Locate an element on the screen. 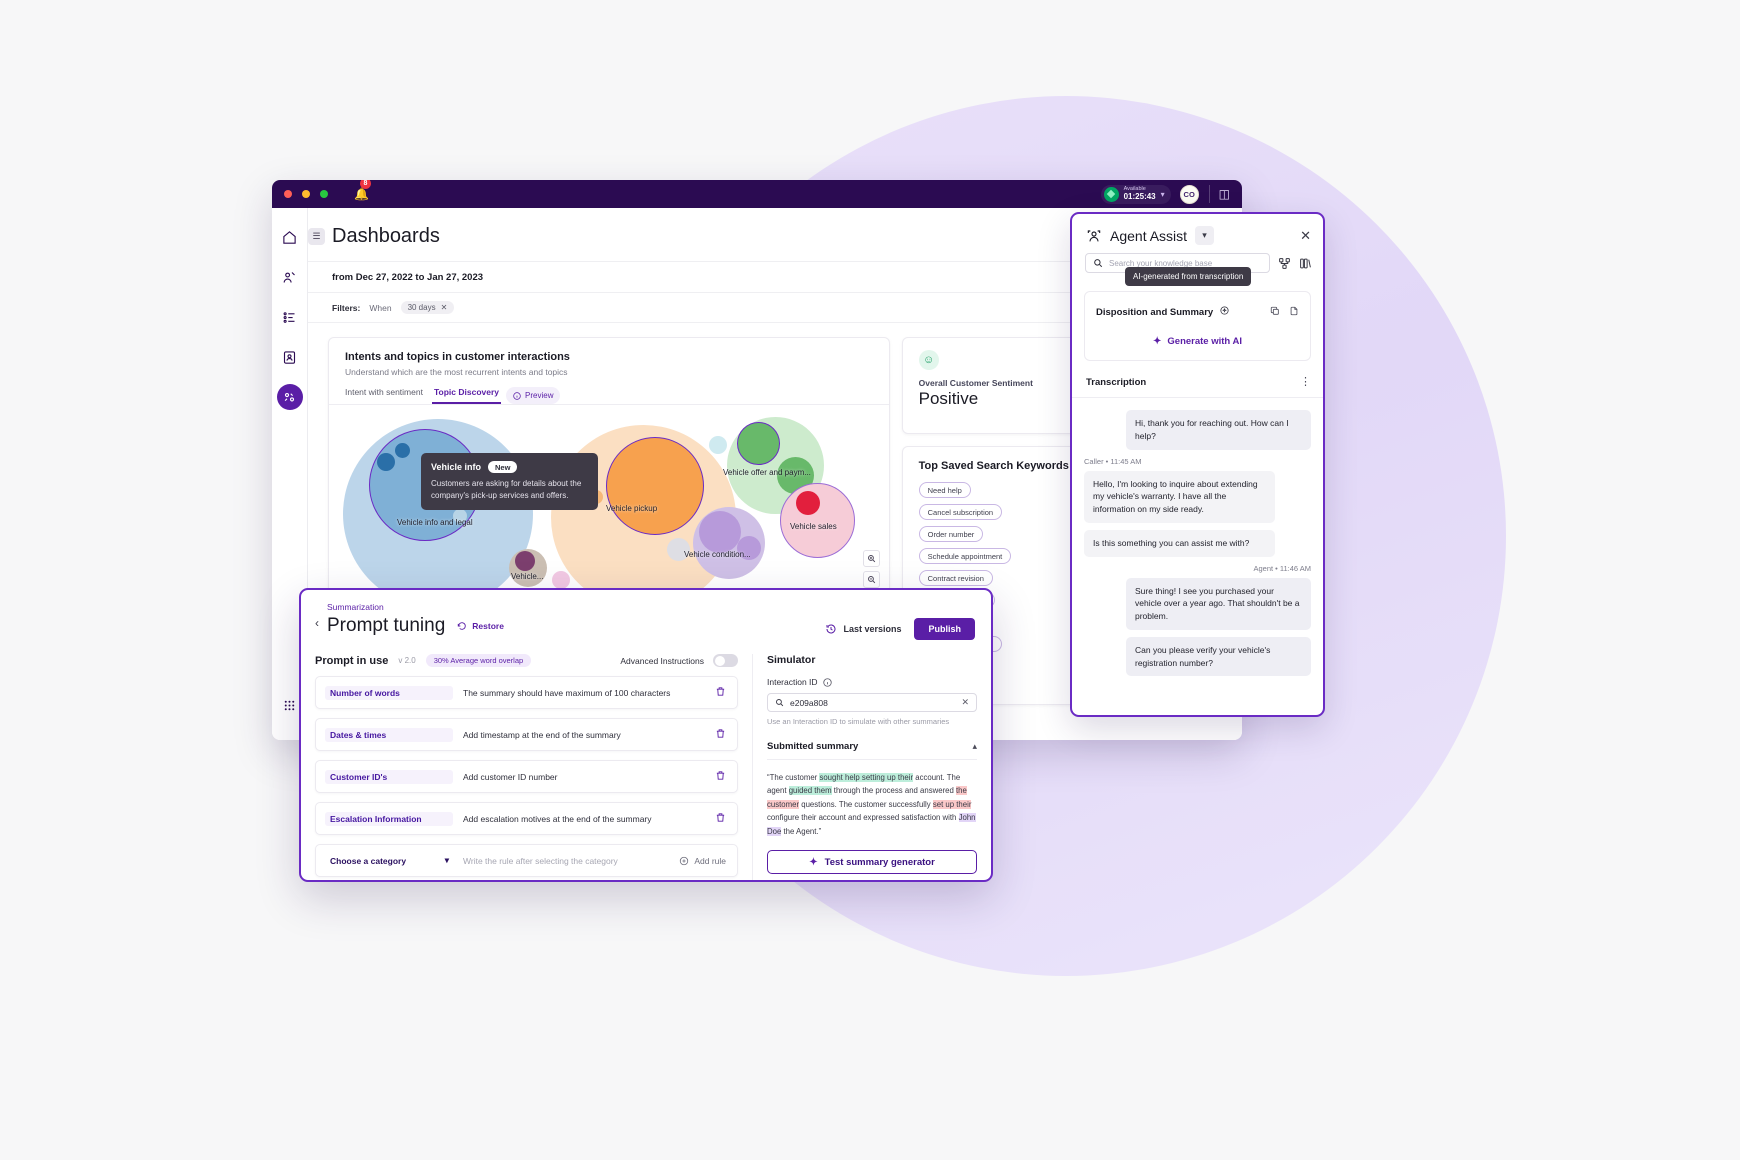 The height and width of the screenshot is (1160, 1740). sidebar-item-home is located at coordinates (290, 237).